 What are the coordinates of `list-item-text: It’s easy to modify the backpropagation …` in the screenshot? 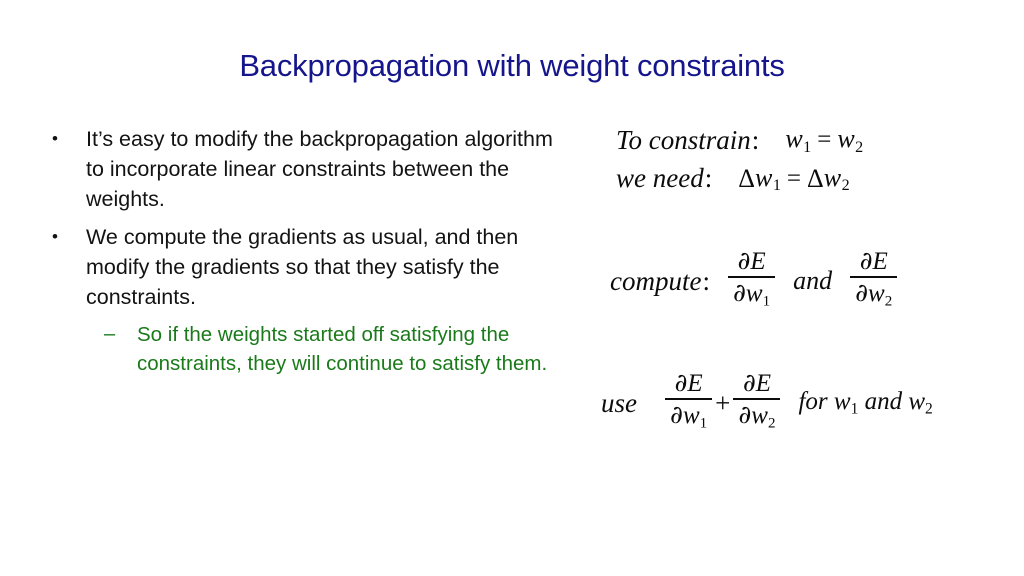 It's located at (319, 169).